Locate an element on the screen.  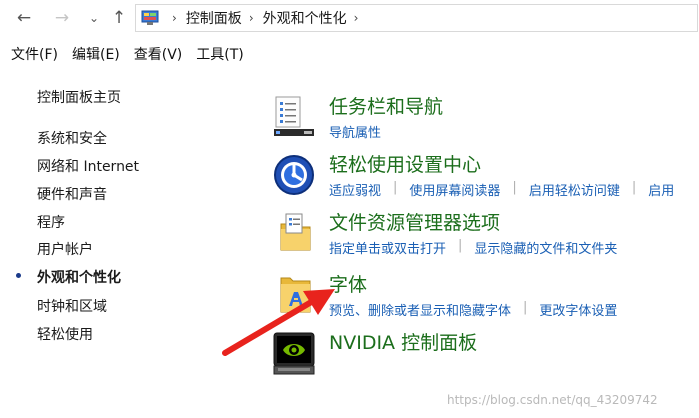
nav-network-internet: 网络和 Internet is located at coordinates (88, 166).